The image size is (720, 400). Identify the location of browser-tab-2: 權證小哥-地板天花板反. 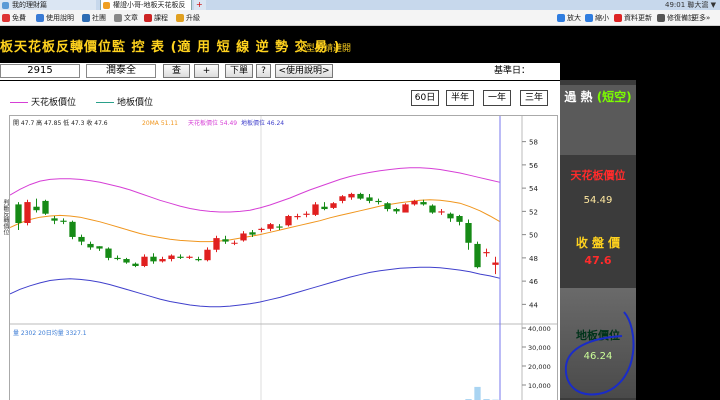
(146, 5).